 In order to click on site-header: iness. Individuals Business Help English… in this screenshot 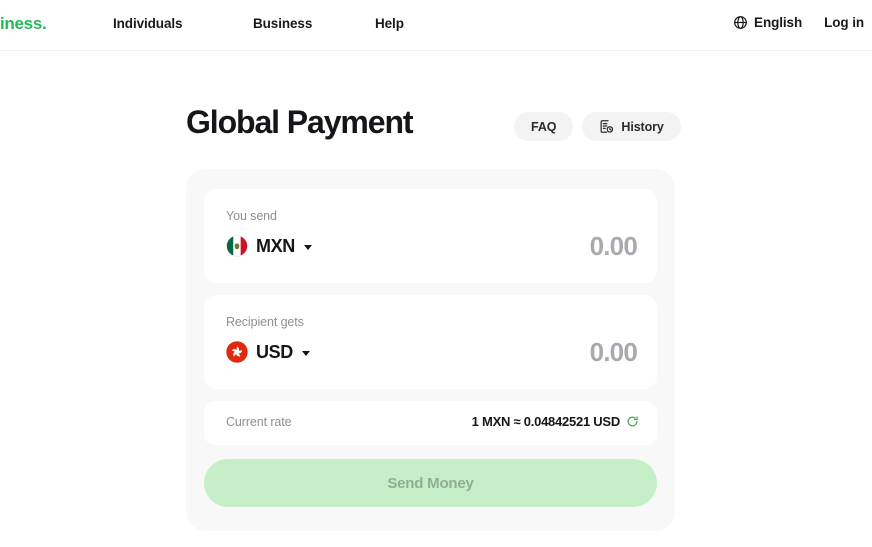, I will do `click(436, 25)`.